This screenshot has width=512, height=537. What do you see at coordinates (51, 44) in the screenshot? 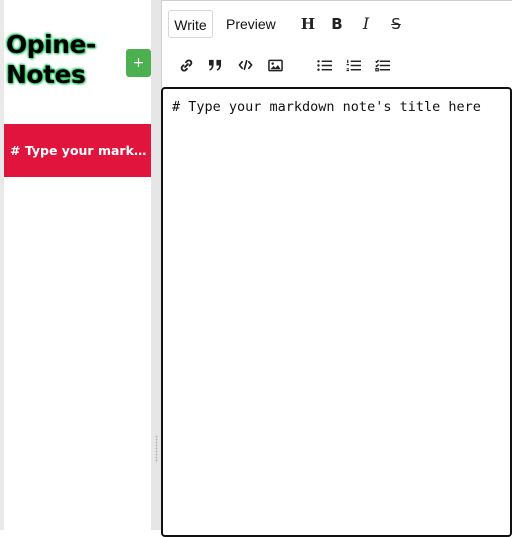
I see `app-title-line1: Opine-` at bounding box center [51, 44].